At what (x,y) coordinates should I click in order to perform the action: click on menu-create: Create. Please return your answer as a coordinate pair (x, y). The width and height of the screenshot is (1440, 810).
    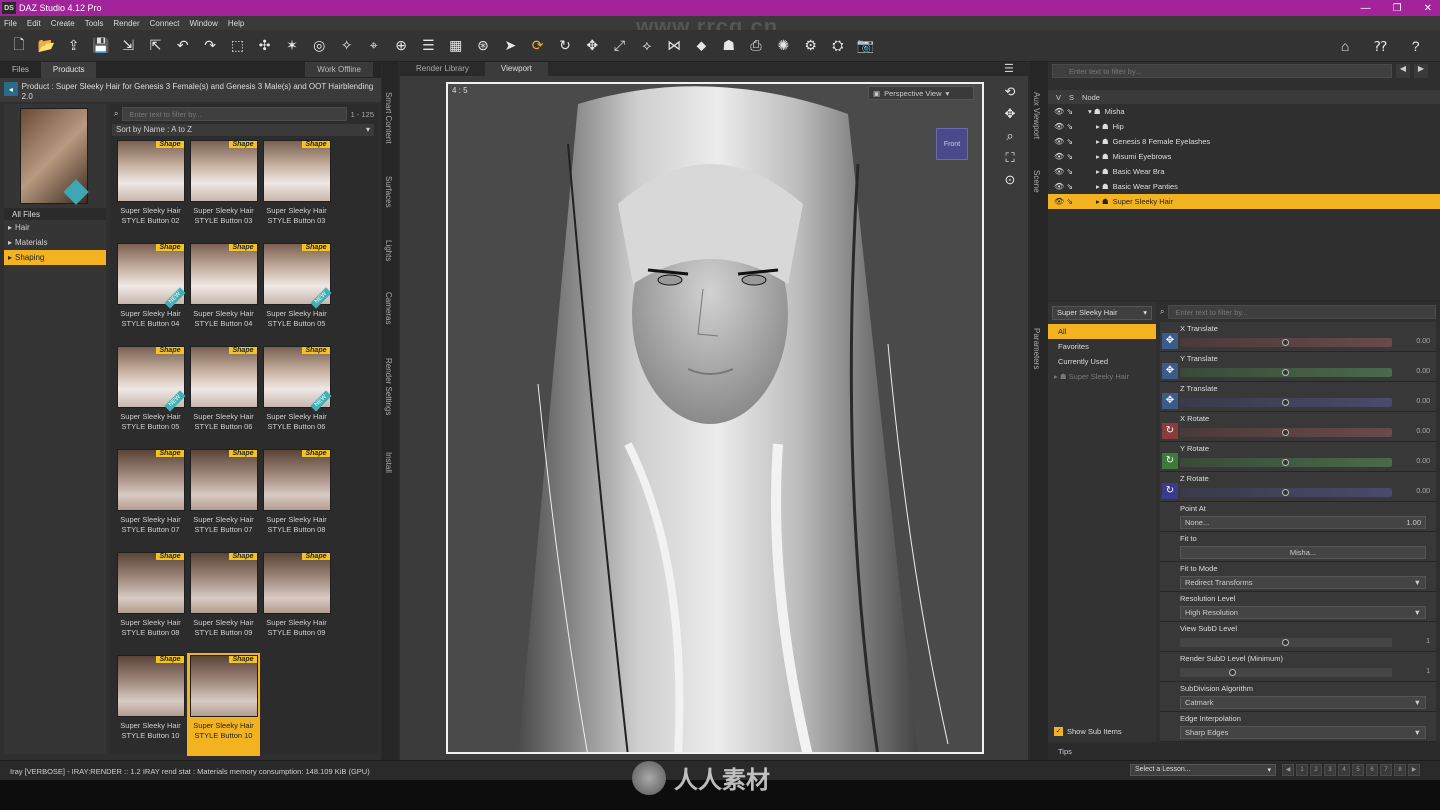
    Looking at the image, I should click on (63, 23).